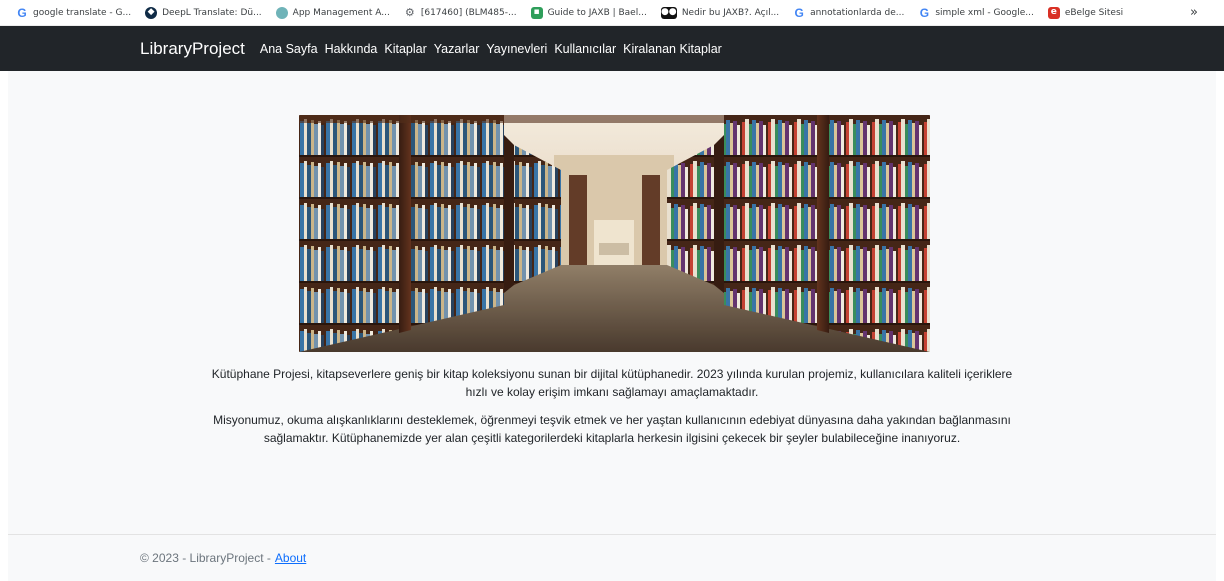 The width and height of the screenshot is (1224, 581). Describe the element at coordinates (672, 49) in the screenshot. I see `nav-link-kiralanan-kitaplar: Kiralanan Kitaplar` at that location.